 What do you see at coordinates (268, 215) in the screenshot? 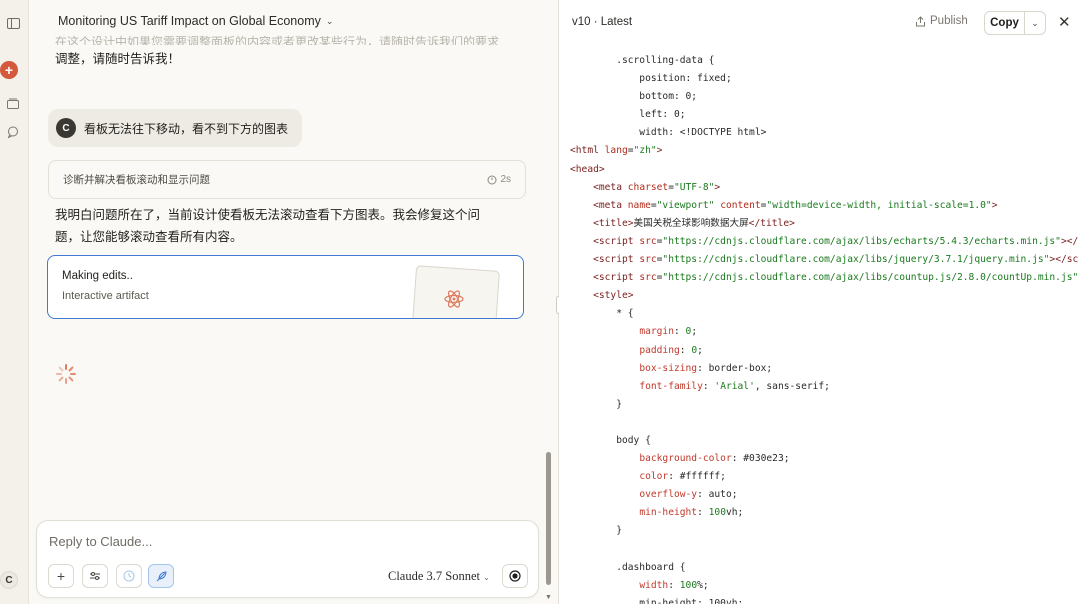
I see `assistant-reply-line-1: 我明白问题所在了，当前设计使看板无法滚动查看下方图表。我会修复这个问` at bounding box center [268, 215].